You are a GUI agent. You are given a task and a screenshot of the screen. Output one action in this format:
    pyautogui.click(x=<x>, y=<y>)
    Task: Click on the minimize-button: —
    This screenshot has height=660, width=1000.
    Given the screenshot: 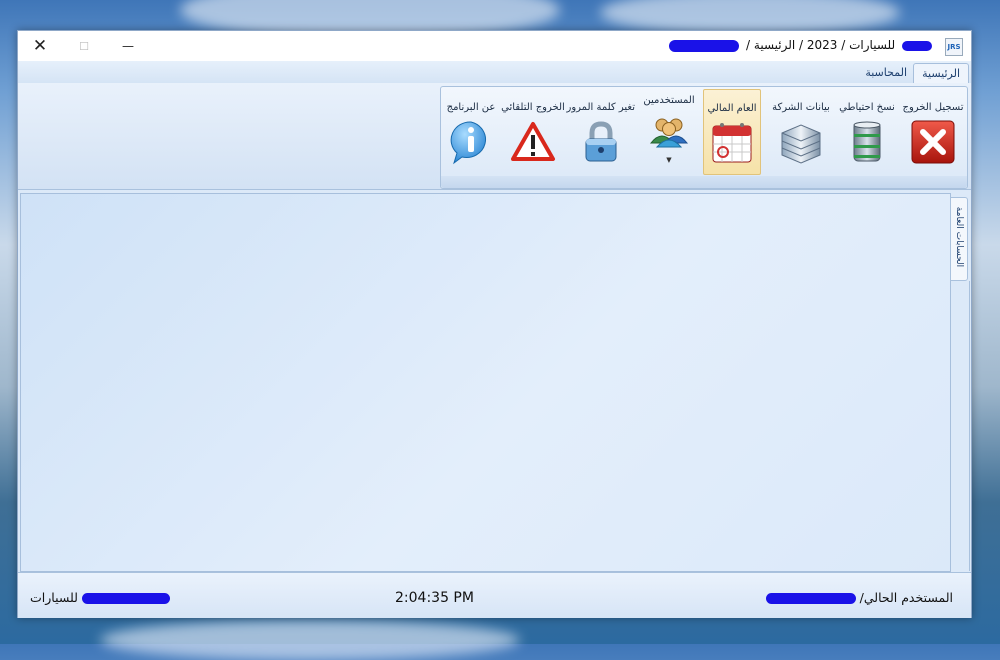 What is the action you would take?
    pyautogui.click(x=128, y=46)
    